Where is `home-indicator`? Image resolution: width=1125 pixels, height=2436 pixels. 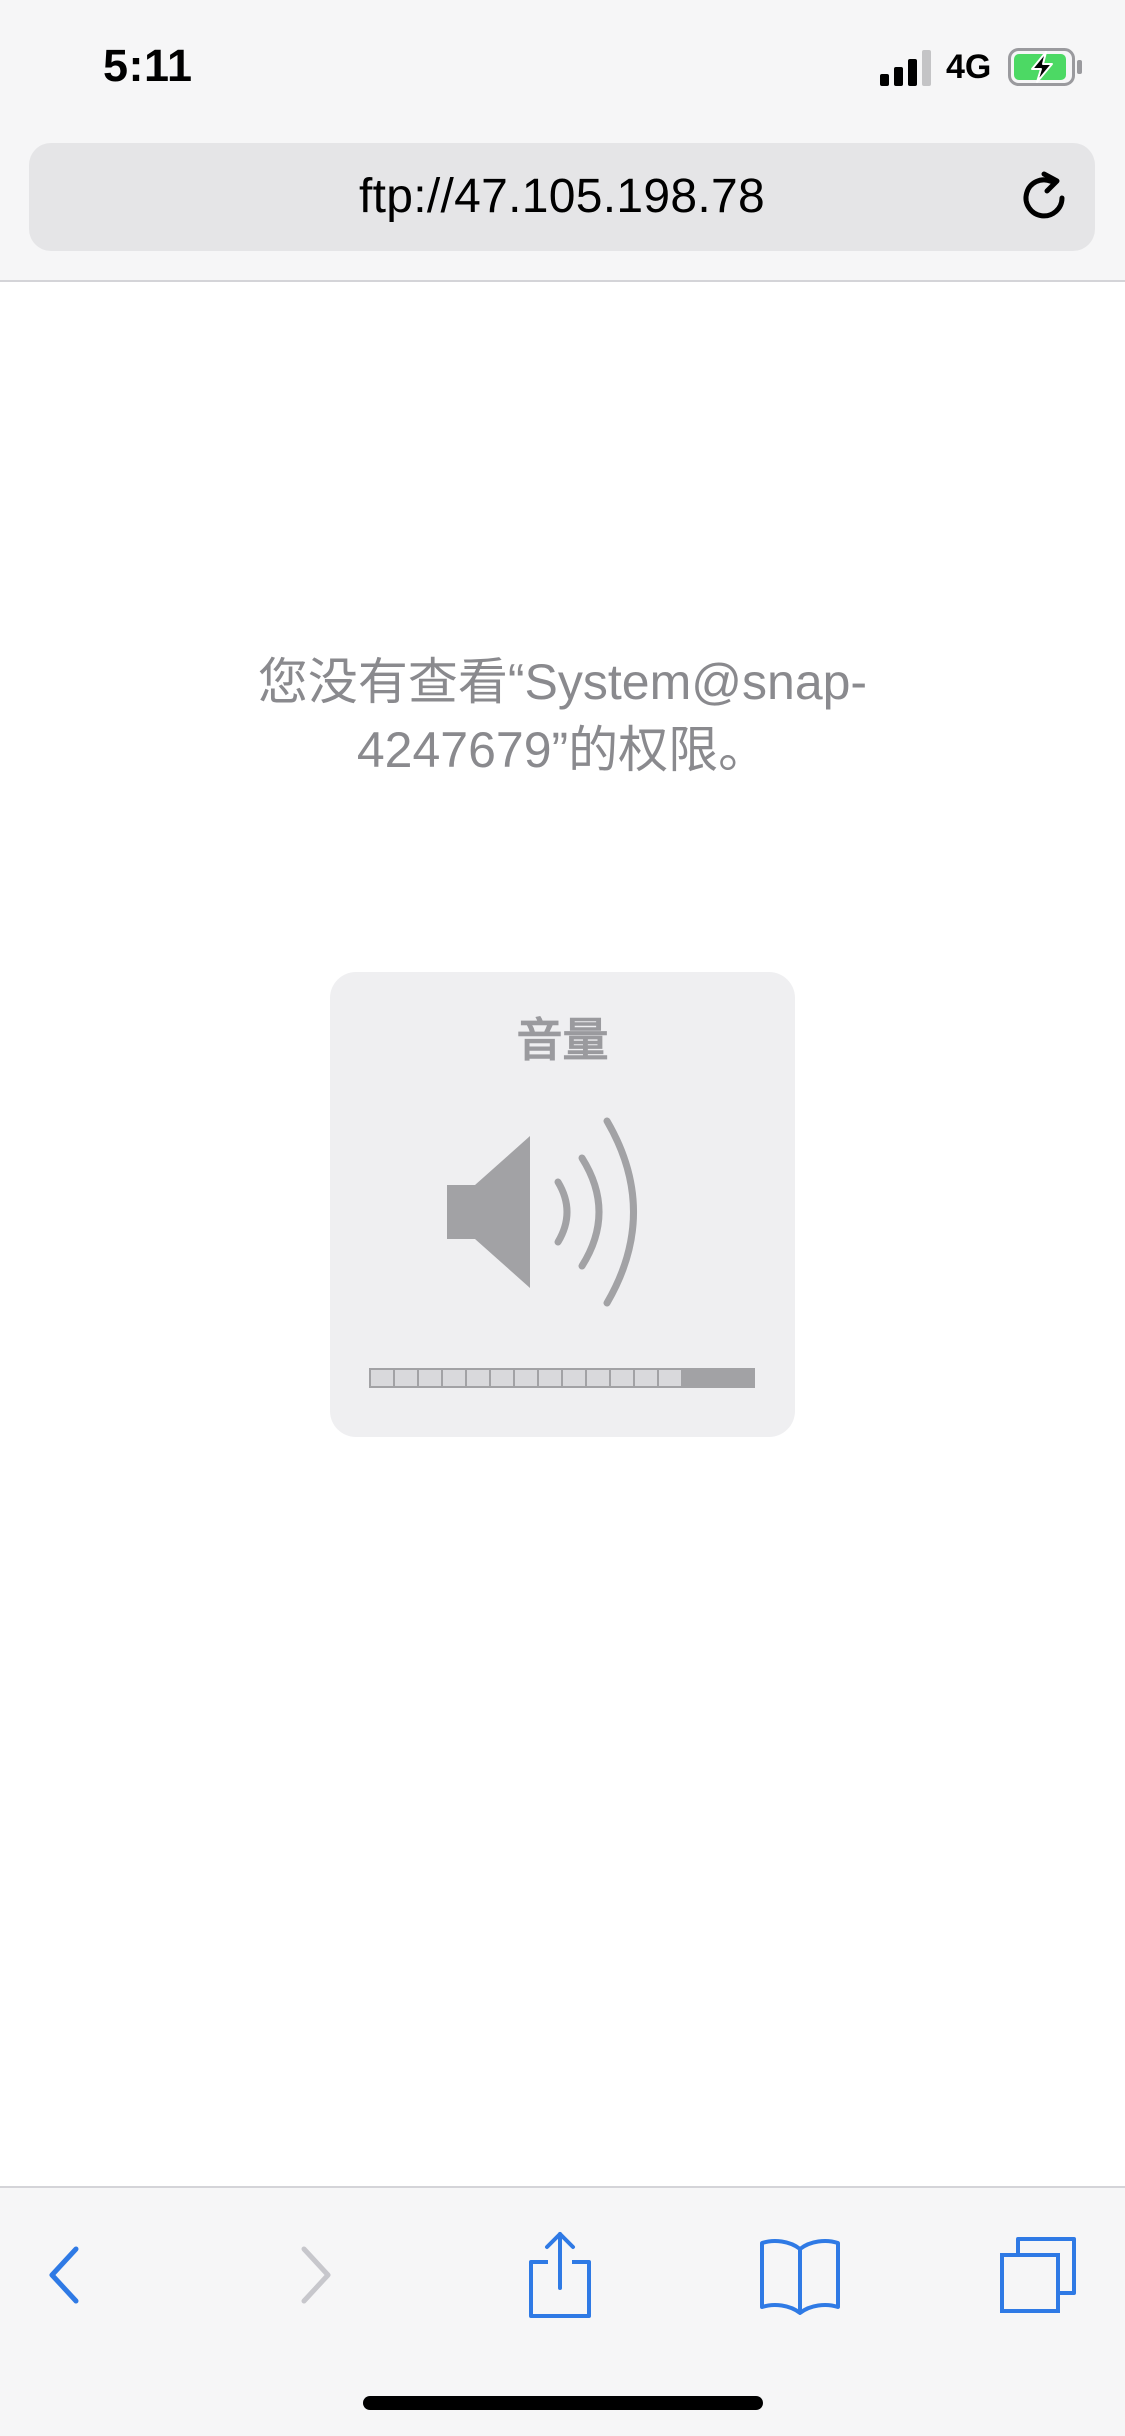
home-indicator is located at coordinates (563, 2403).